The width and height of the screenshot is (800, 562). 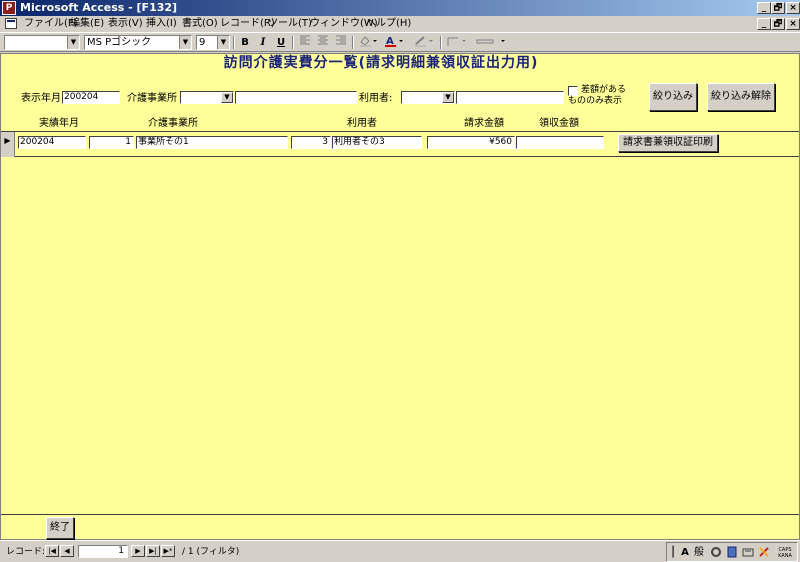 What do you see at coordinates (8, 144) in the screenshot?
I see `record-selector: ▶` at bounding box center [8, 144].